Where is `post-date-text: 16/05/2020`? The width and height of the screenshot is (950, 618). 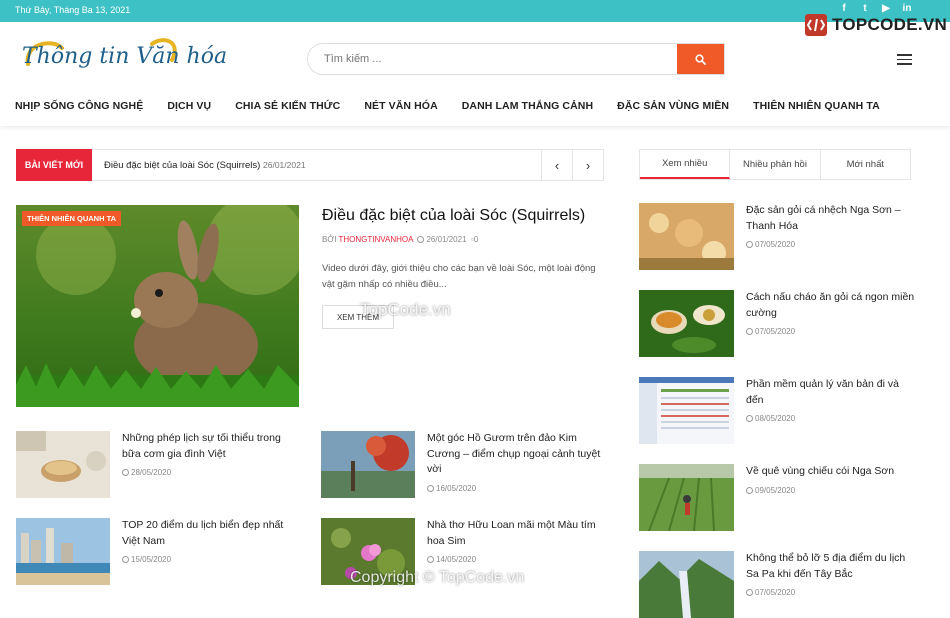
post-date-text: 16/05/2020 is located at coordinates (456, 488).